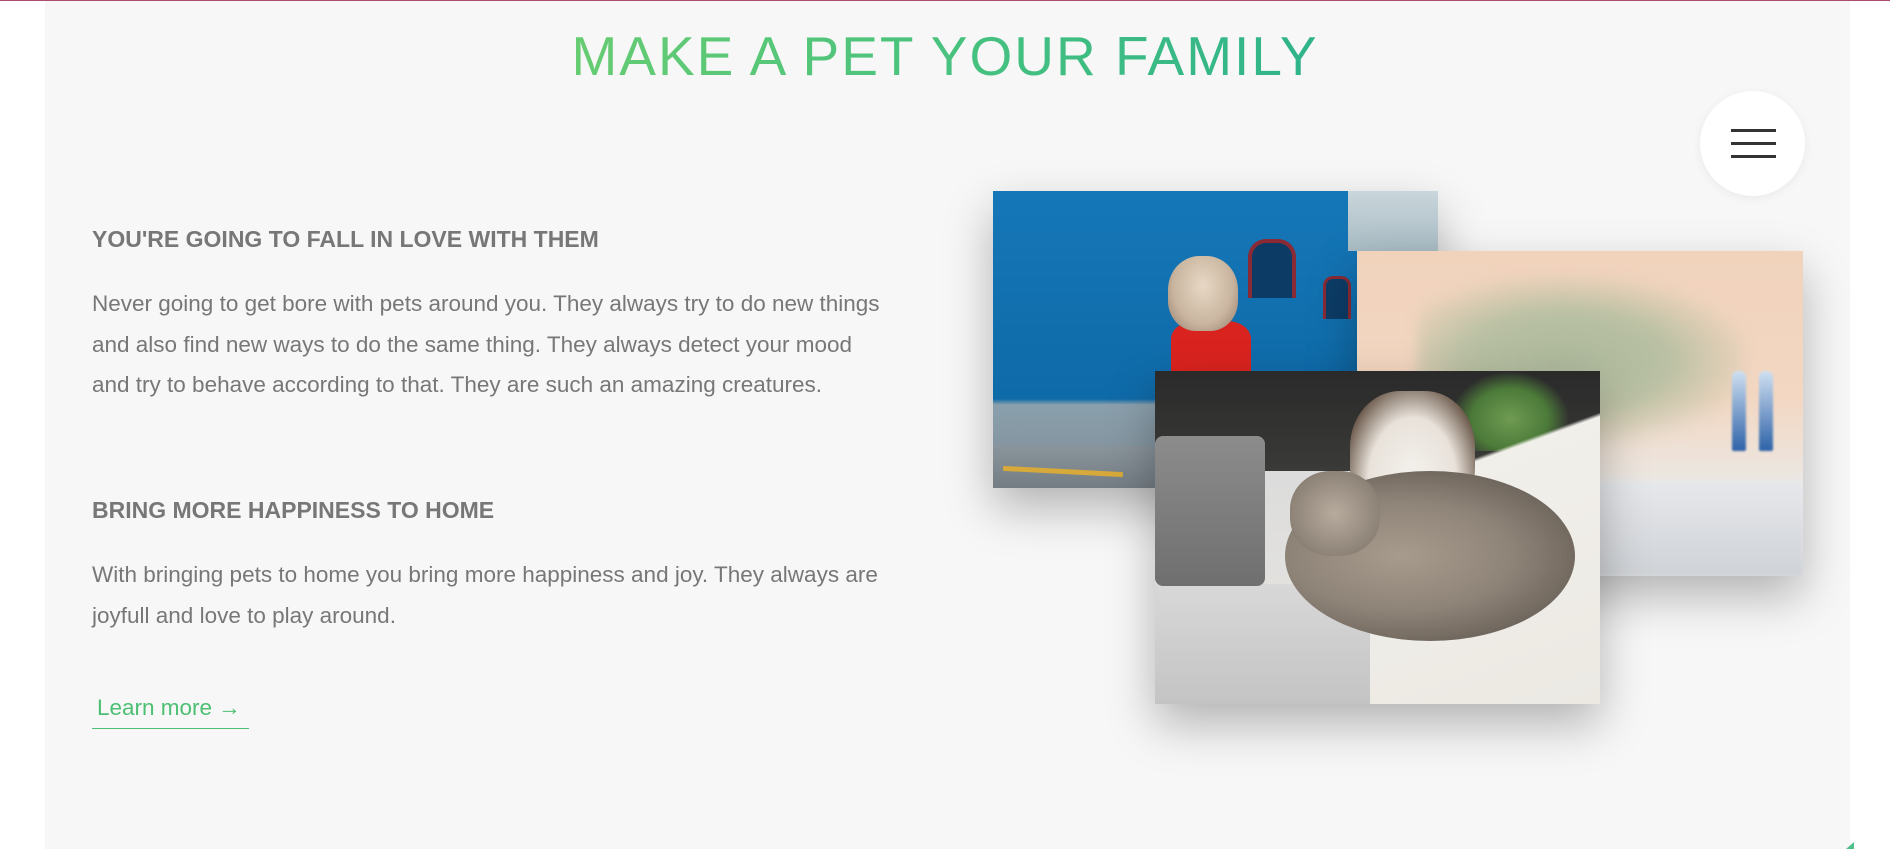 This screenshot has width=1890, height=849. What do you see at coordinates (293, 510) in the screenshot?
I see `section-heading-happiness: BRING MORE HAPPINESS TO HOME` at bounding box center [293, 510].